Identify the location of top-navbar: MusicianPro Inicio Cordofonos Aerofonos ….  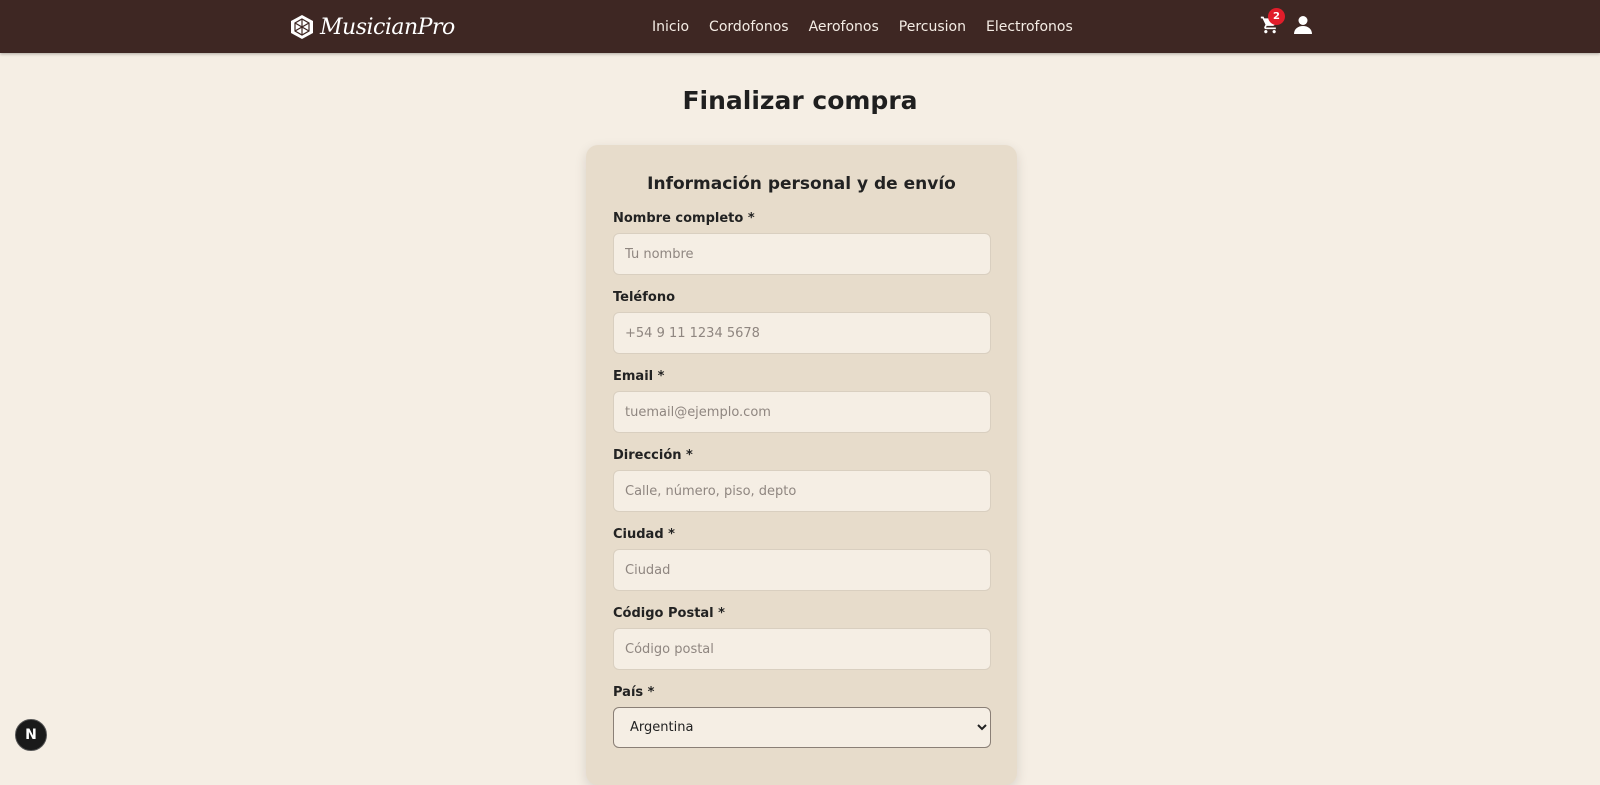
(800, 26).